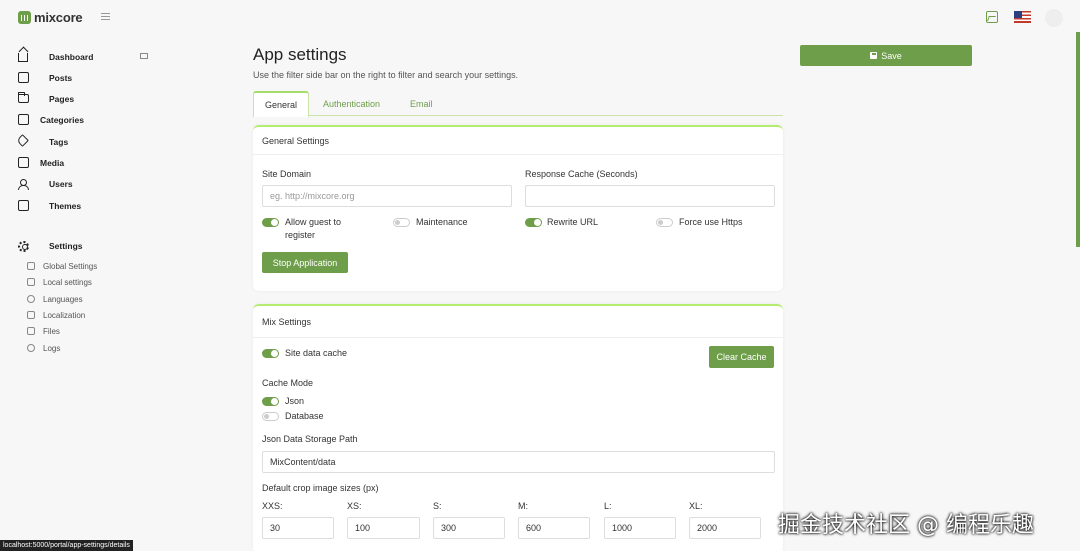 The height and width of the screenshot is (551, 1080). Describe the element at coordinates (469, 528) in the screenshot. I see `size-s-input: 300` at that location.